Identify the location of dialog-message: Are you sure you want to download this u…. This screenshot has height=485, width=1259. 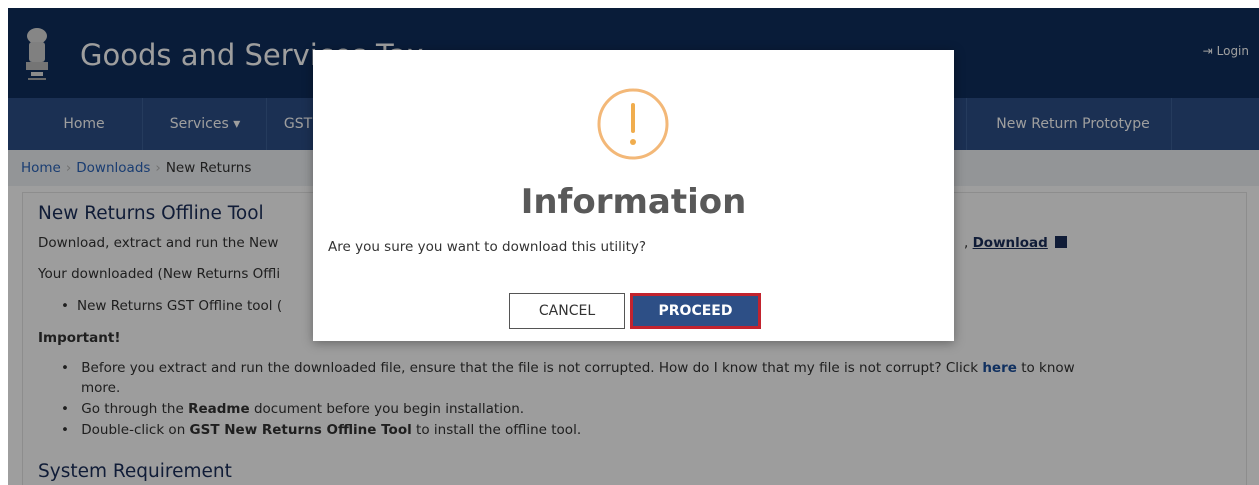
(487, 247).